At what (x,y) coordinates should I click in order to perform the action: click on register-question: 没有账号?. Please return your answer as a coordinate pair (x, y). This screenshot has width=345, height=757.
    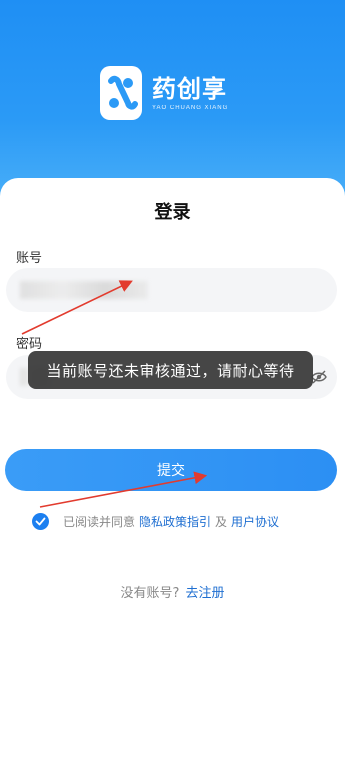
    Looking at the image, I should click on (150, 593).